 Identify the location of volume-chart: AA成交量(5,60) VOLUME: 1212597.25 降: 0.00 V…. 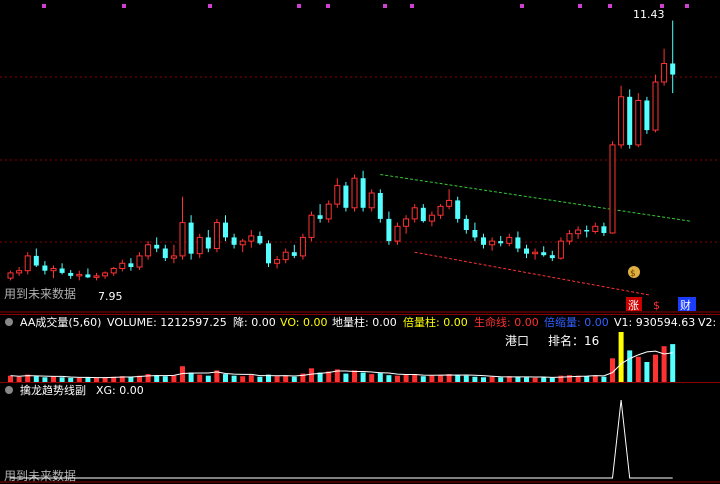
(360, 348).